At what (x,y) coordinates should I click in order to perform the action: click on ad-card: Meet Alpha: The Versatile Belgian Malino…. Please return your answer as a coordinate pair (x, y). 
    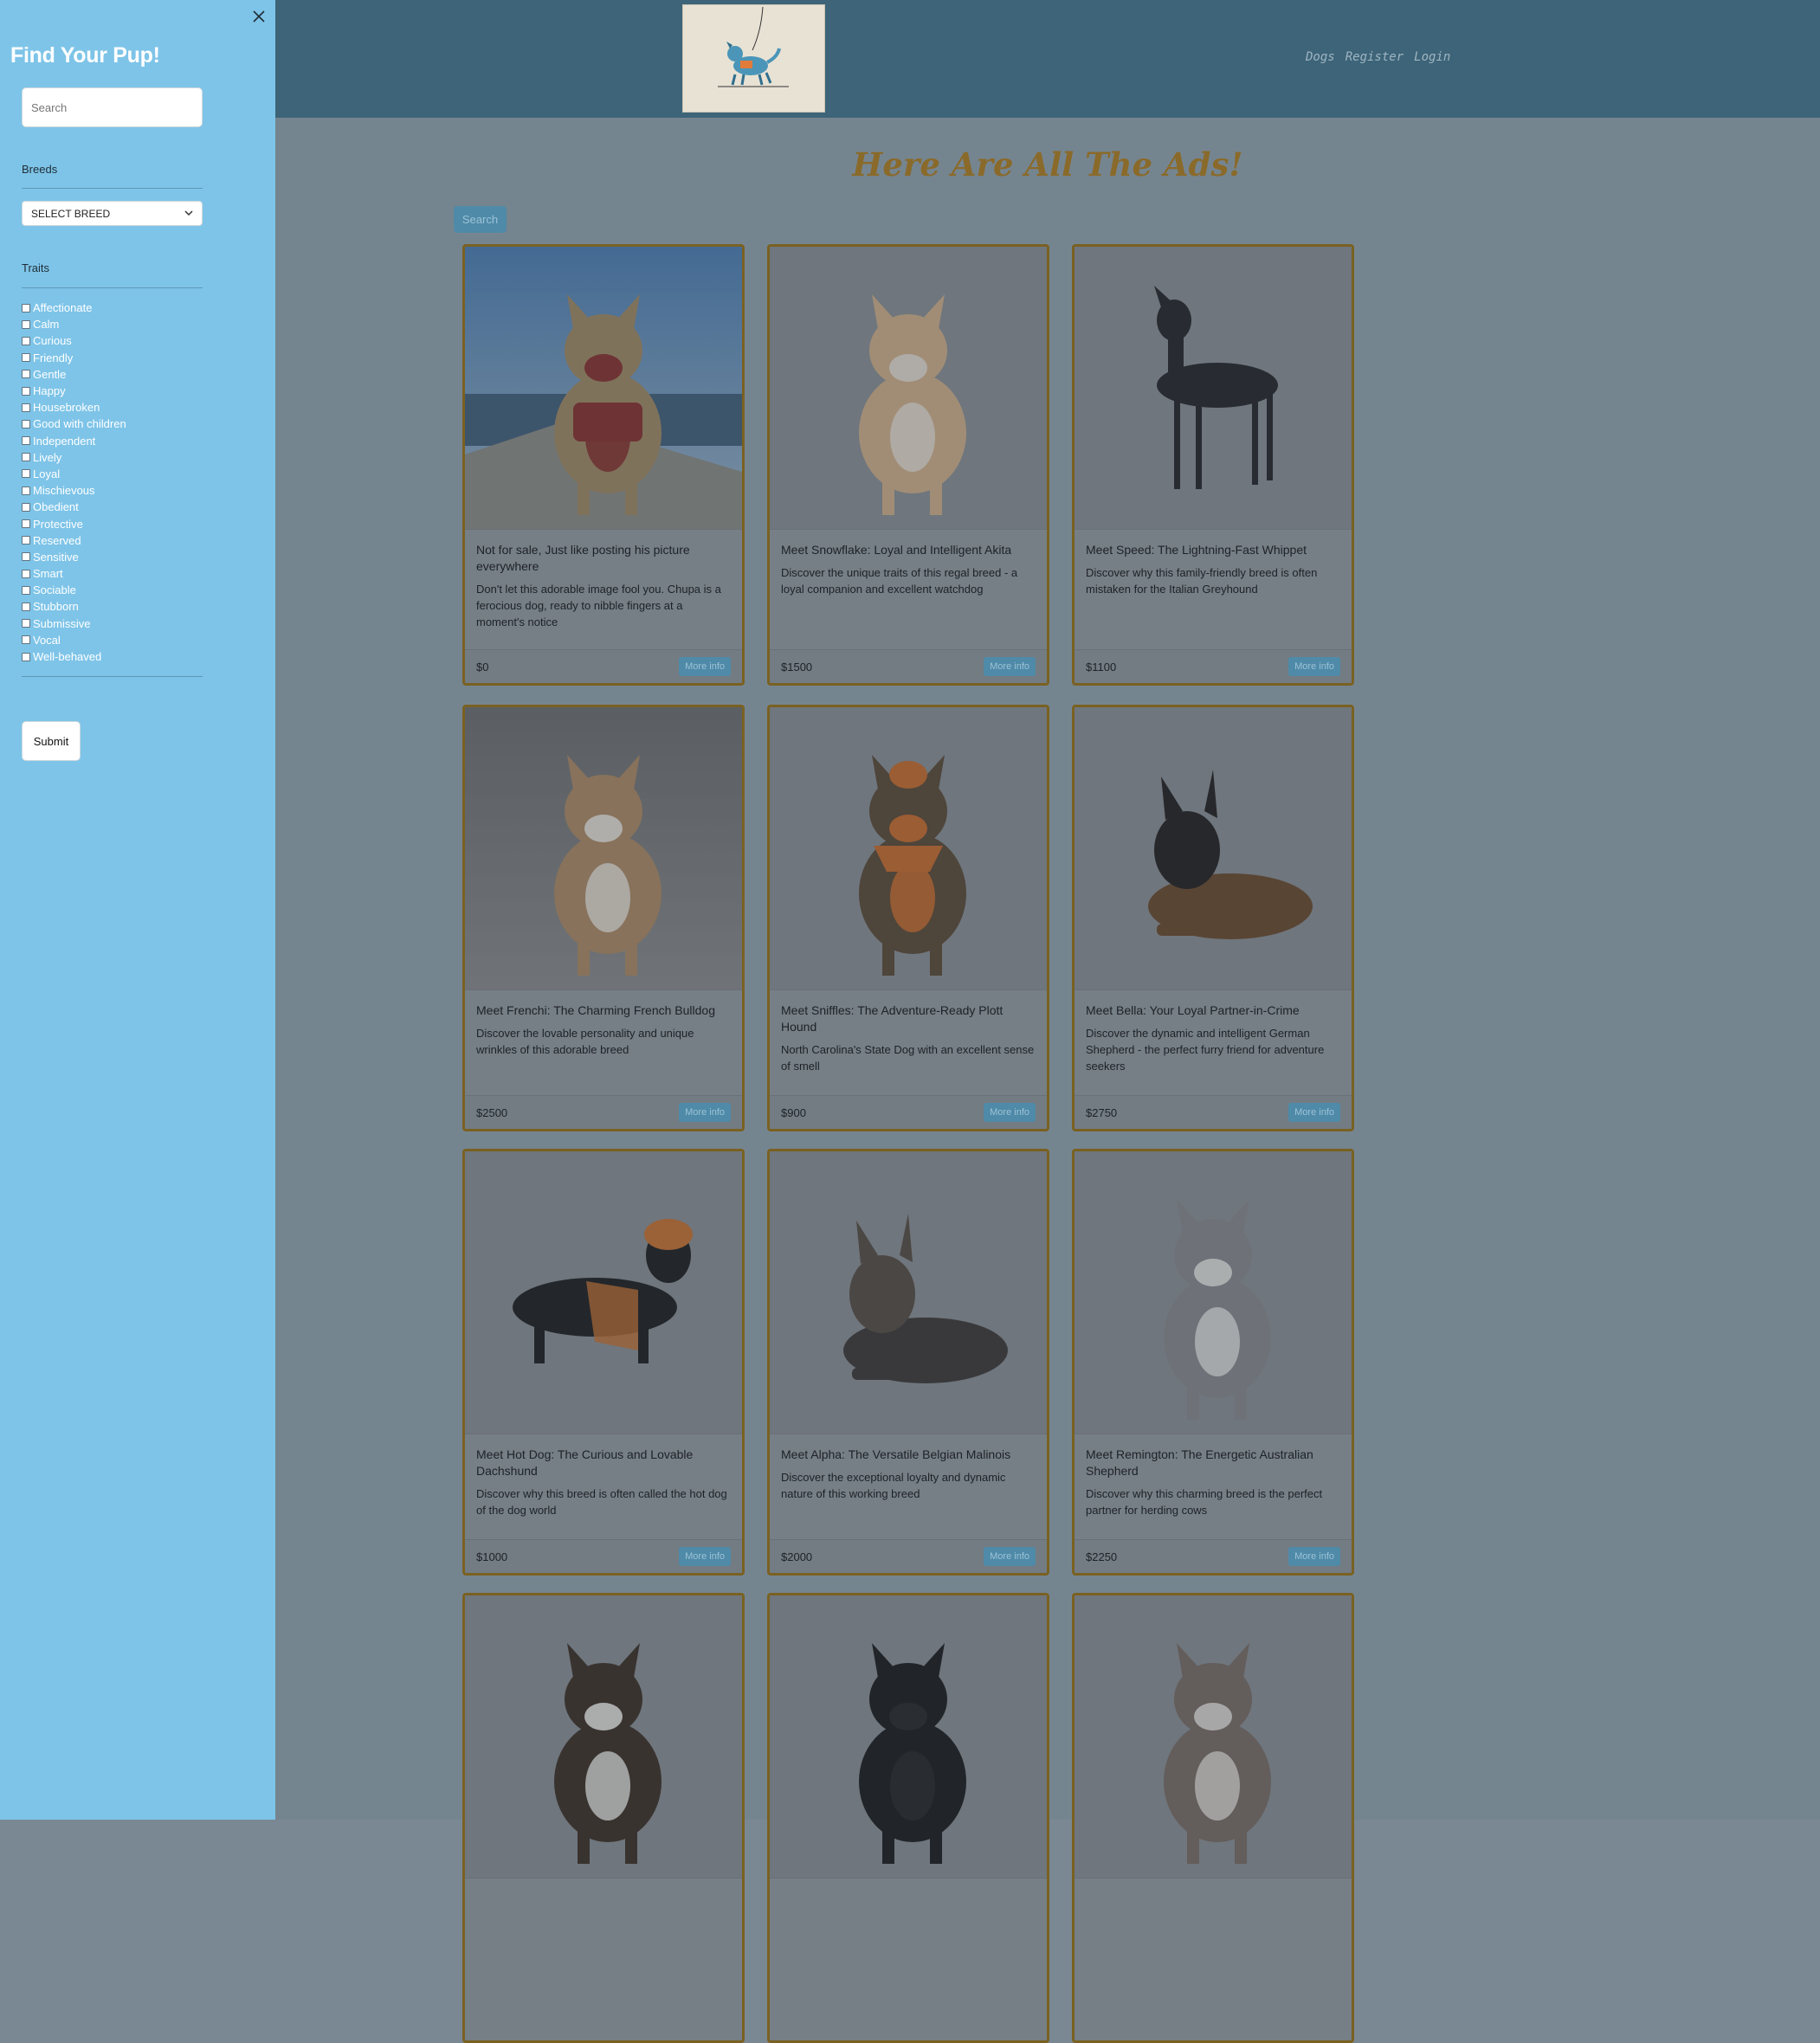
    Looking at the image, I should click on (908, 1362).